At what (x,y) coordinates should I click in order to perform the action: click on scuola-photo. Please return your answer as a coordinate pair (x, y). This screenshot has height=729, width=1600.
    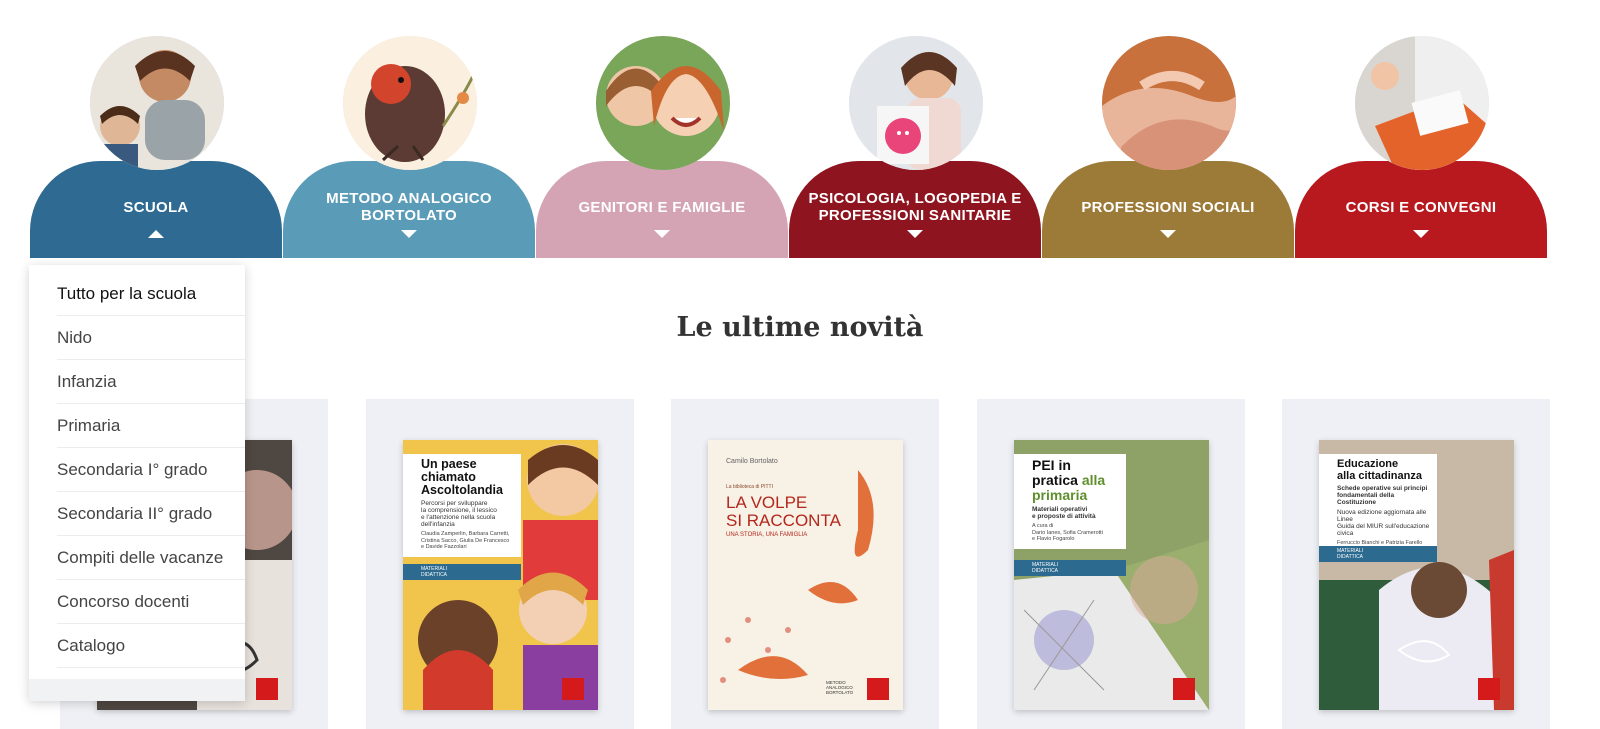
    Looking at the image, I should click on (157, 103).